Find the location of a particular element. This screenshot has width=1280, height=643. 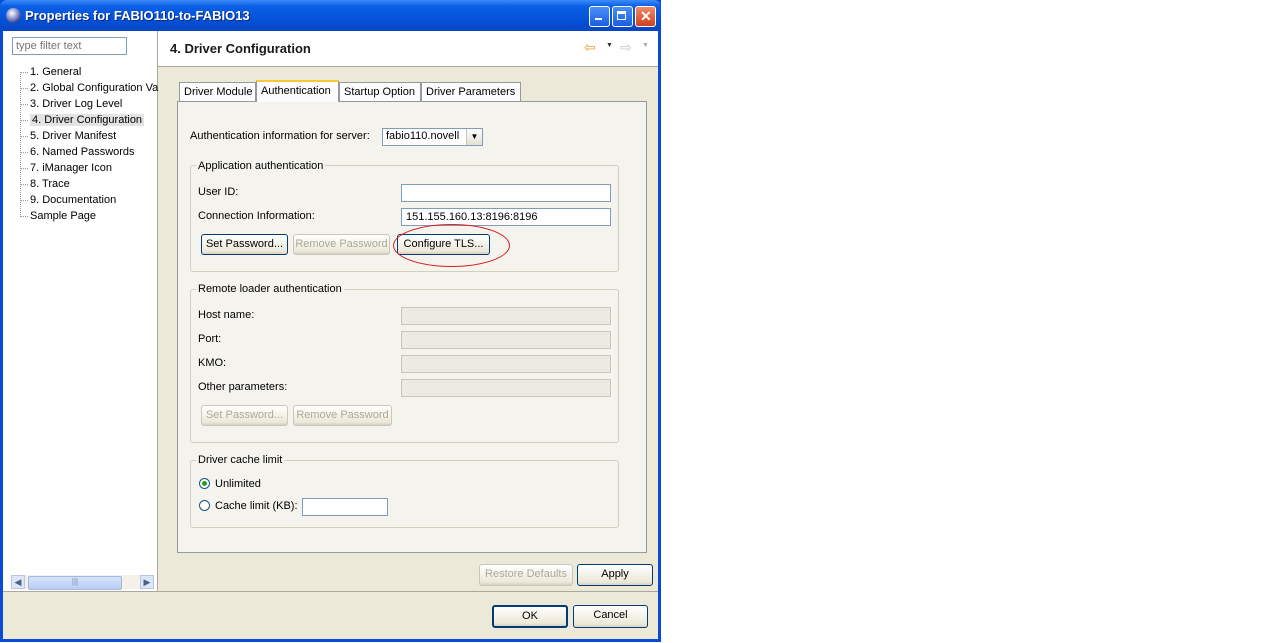

server-select: fabio110.novell ▼ is located at coordinates (432, 137).